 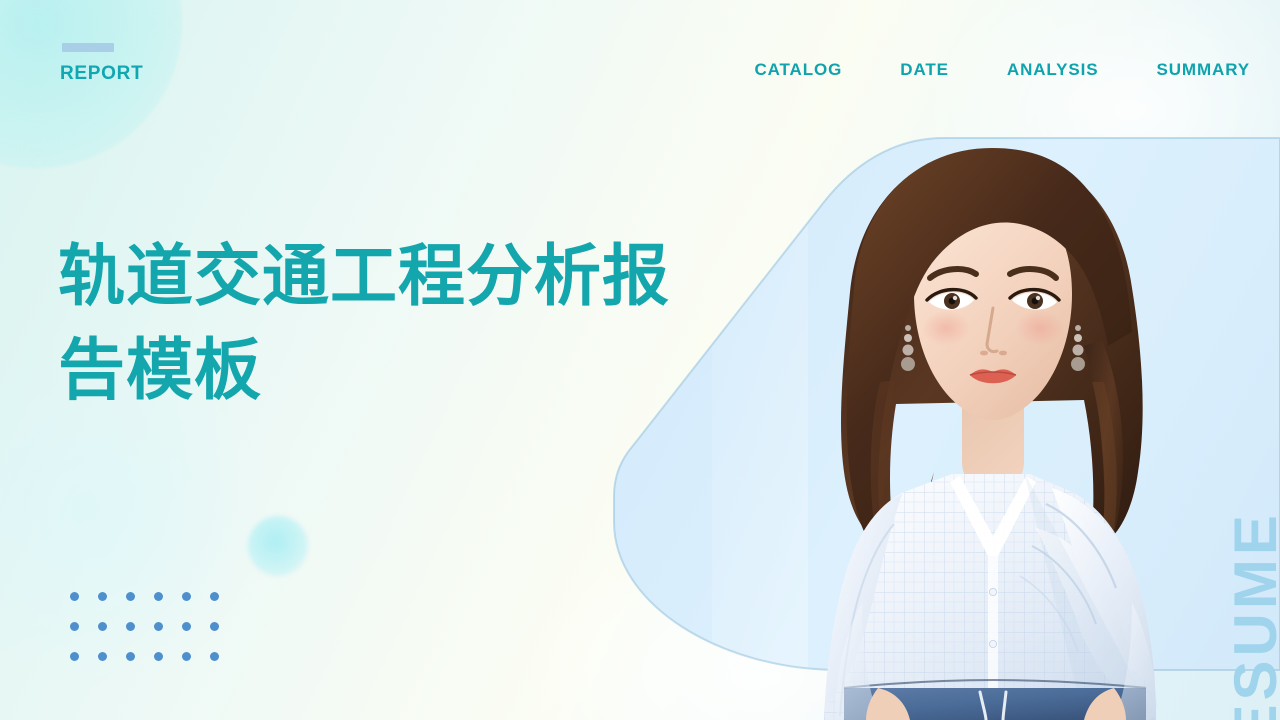 I want to click on nav-item-analysis: ANALYSIS, so click(x=1053, y=70).